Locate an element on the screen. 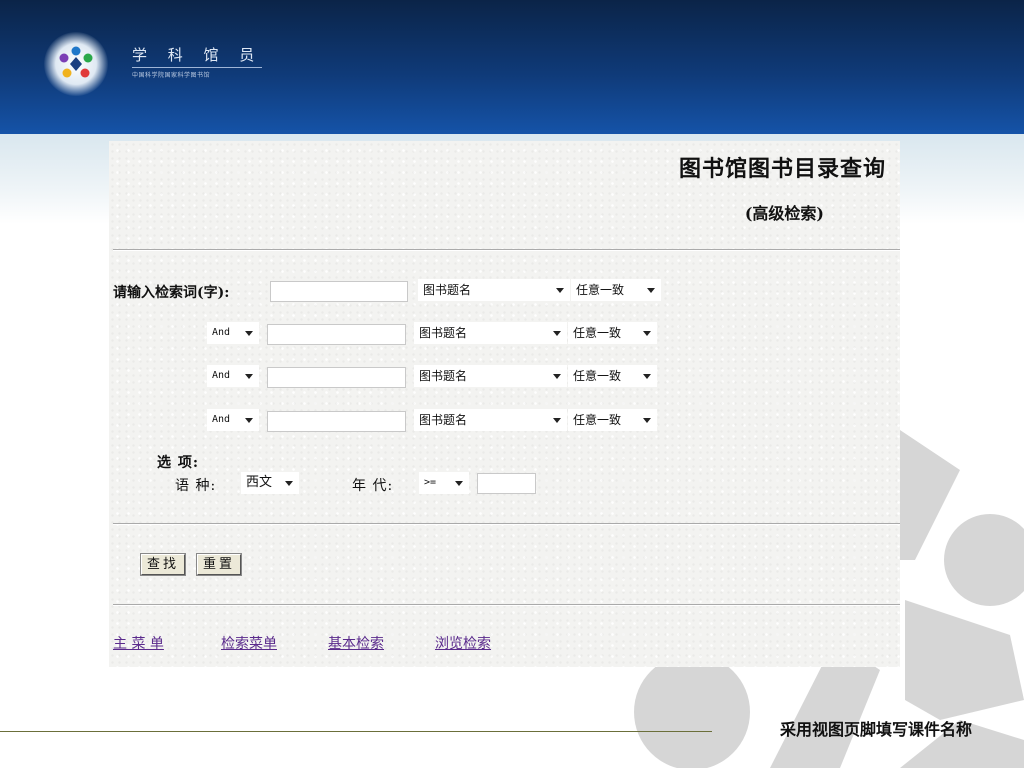 The image size is (1024, 768). page-title: 图书馆图书目录查询 is located at coordinates (782, 169).